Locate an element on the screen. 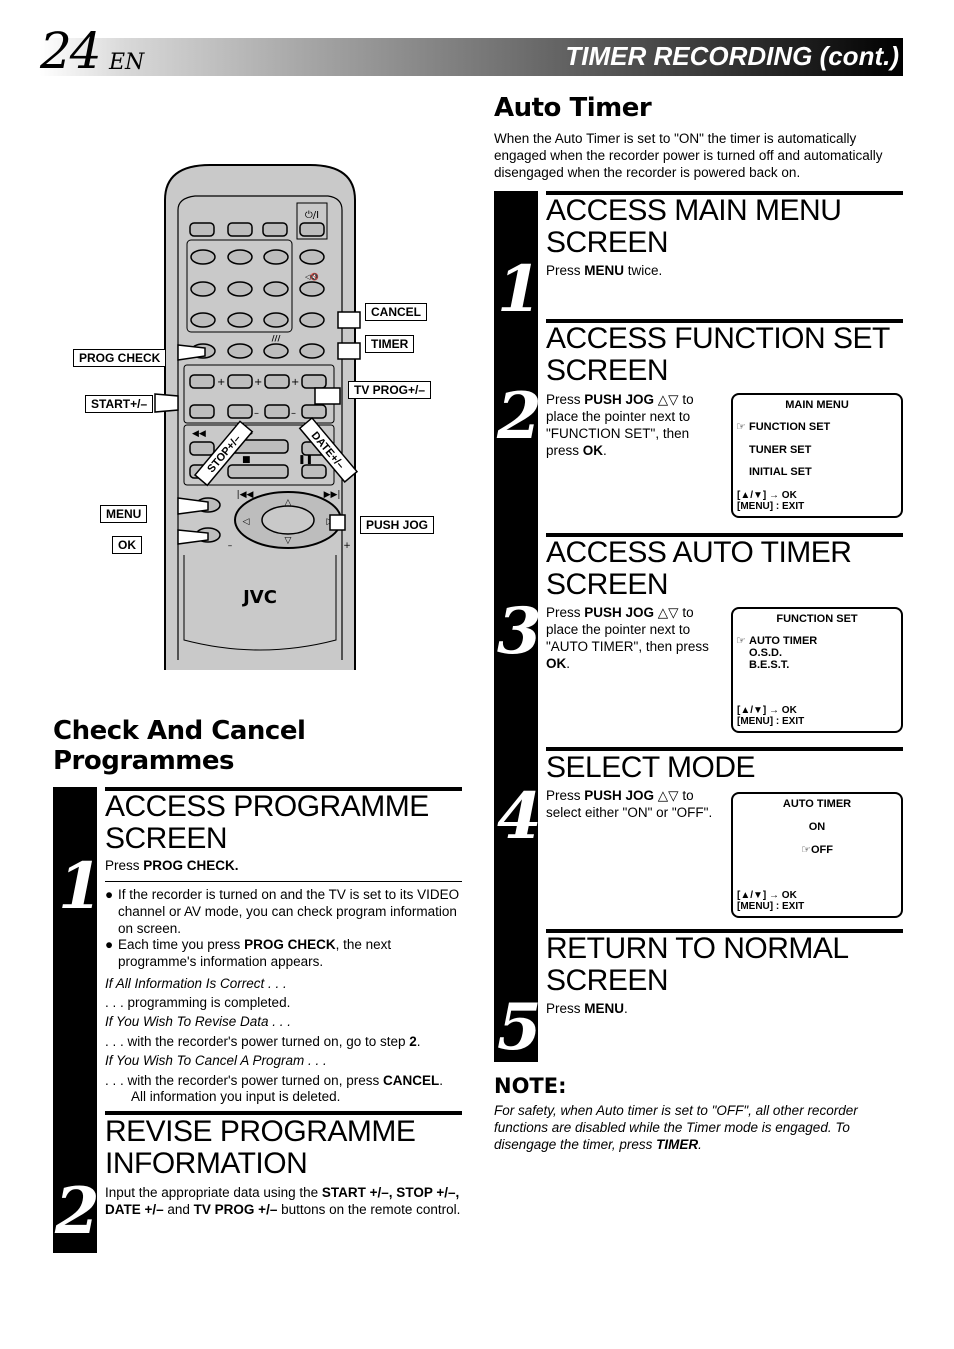  page-number: 24 is located at coordinates (71, 51).